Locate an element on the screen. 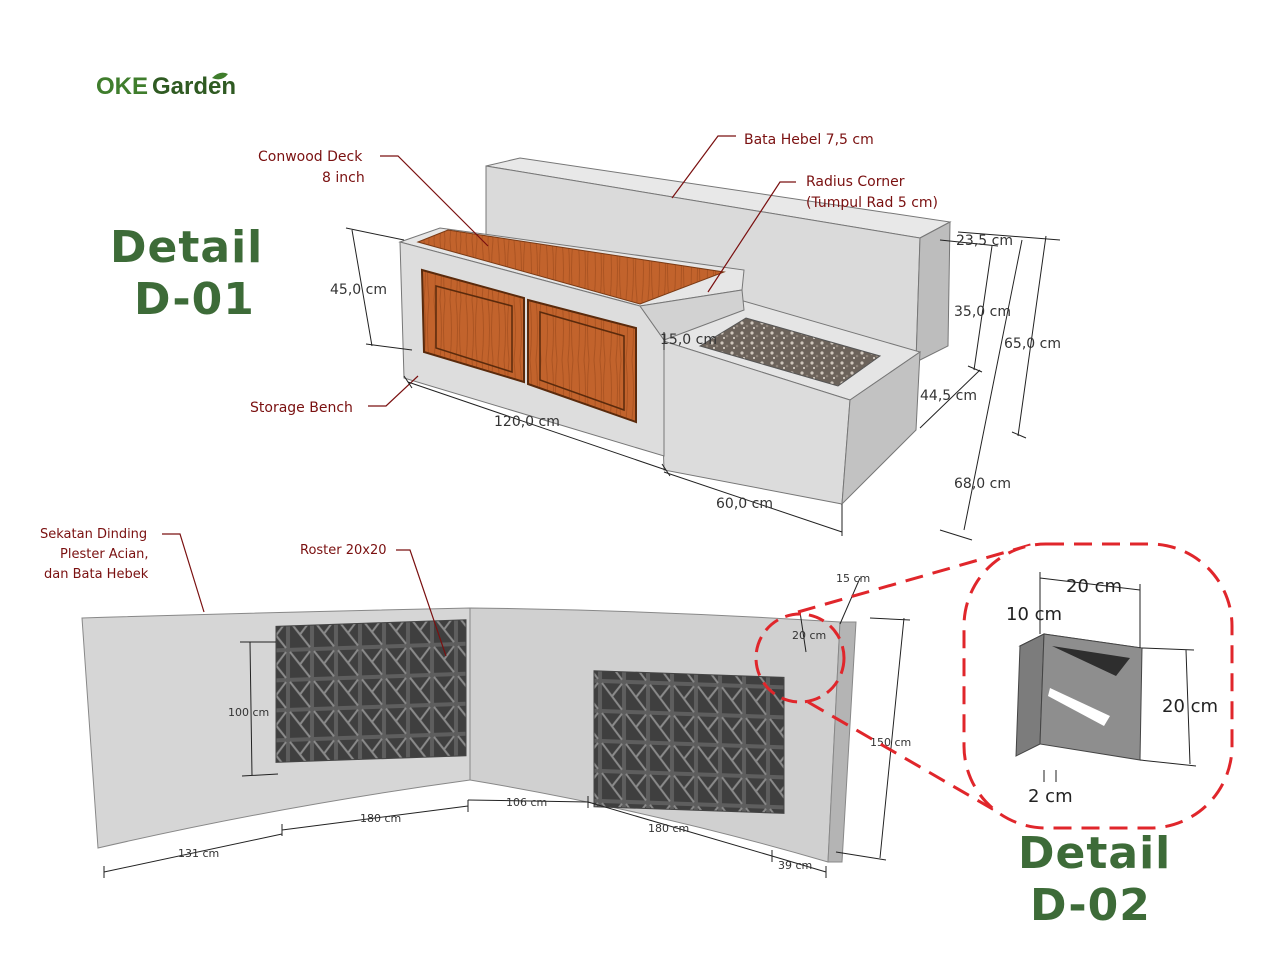 Image resolution: width=1280 pixels, height=960 pixels. dim-68: 68,0 cm is located at coordinates (982, 484).